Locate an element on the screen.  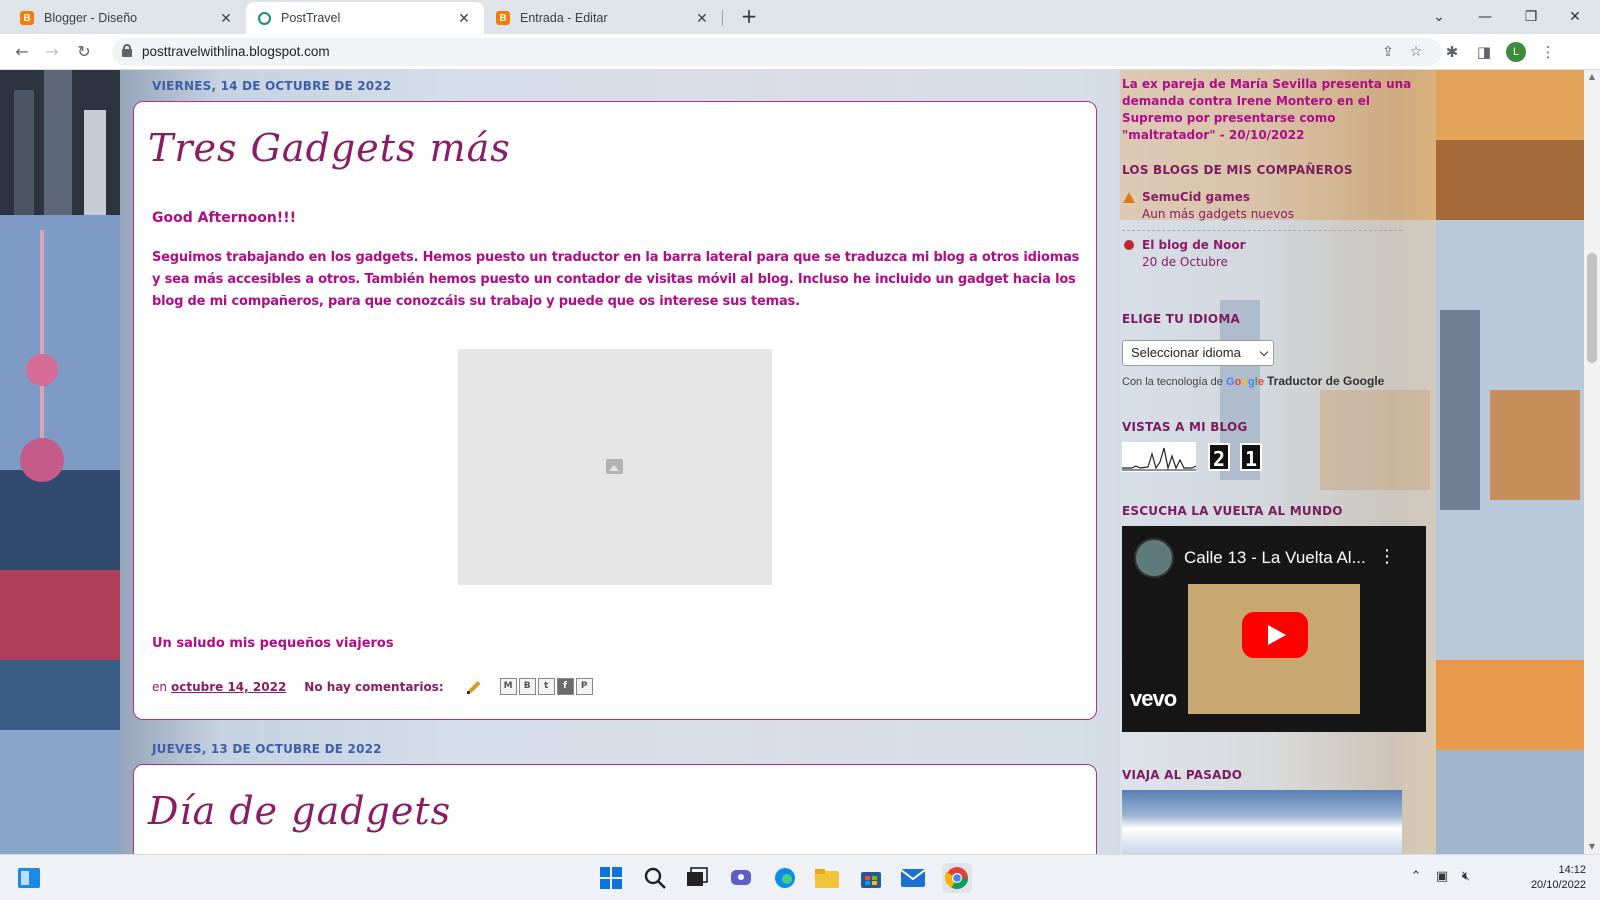
post-image-placeholder is located at coordinates (615, 467).